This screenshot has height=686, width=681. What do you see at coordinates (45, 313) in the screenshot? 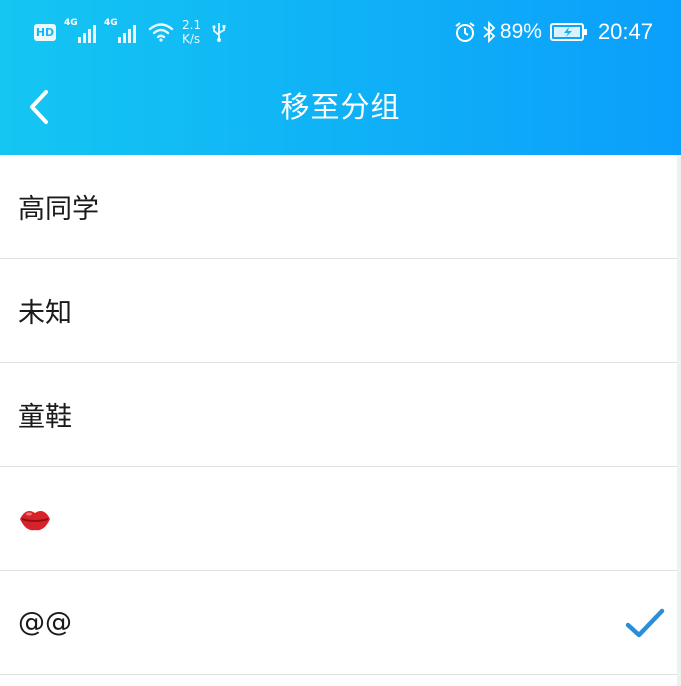
I see `group-label: 未知` at bounding box center [45, 313].